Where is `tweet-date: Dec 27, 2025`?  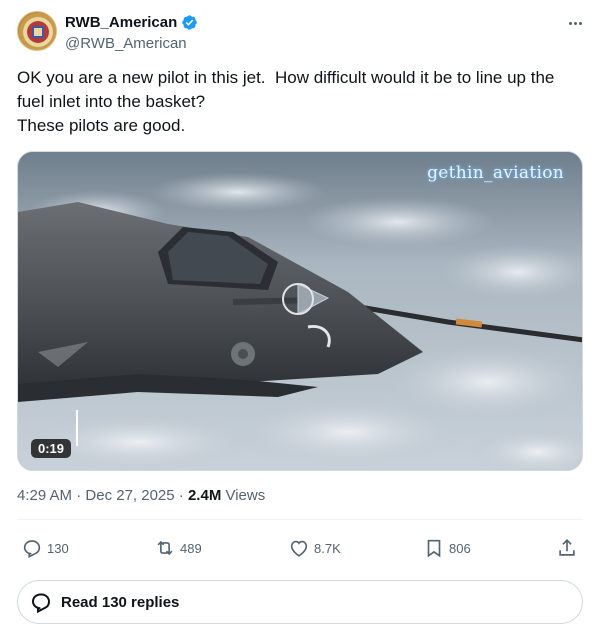 tweet-date: Dec 27, 2025 is located at coordinates (129, 495).